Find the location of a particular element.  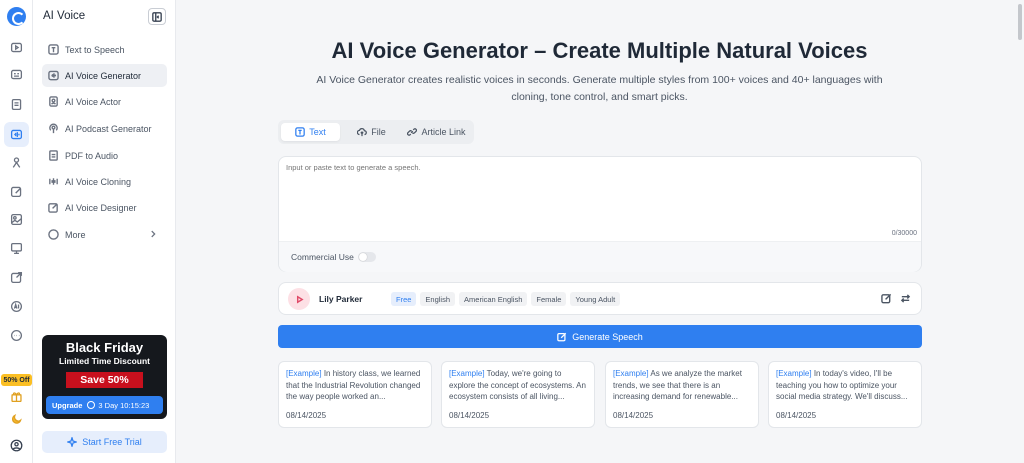

voice-preview-play-button is located at coordinates (299, 299).